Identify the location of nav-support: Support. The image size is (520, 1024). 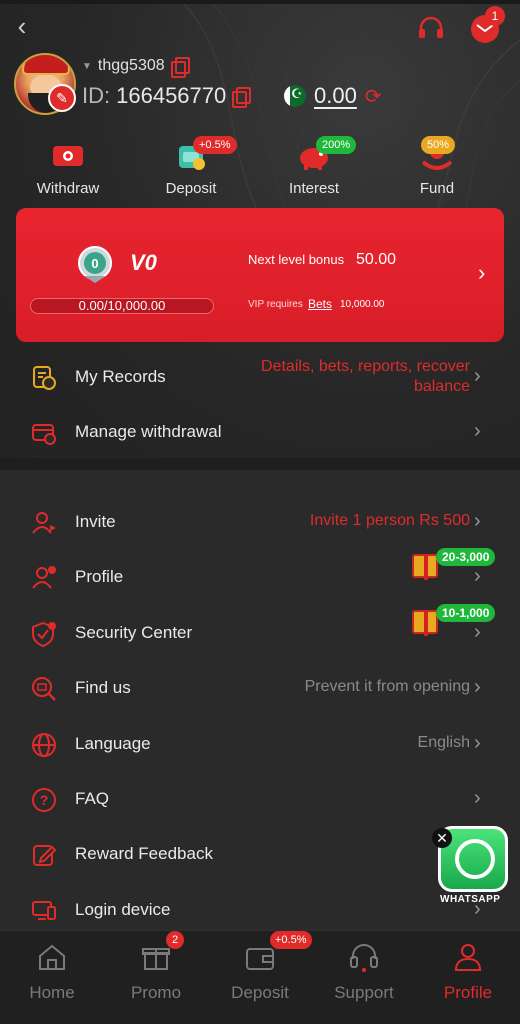
(364, 977).